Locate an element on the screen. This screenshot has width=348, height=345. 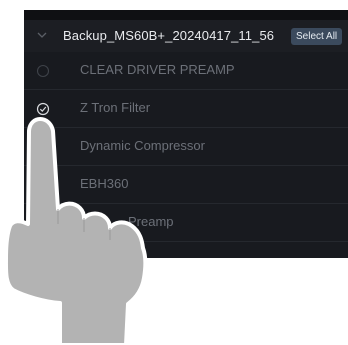
top-strip is located at coordinates (186, 15).